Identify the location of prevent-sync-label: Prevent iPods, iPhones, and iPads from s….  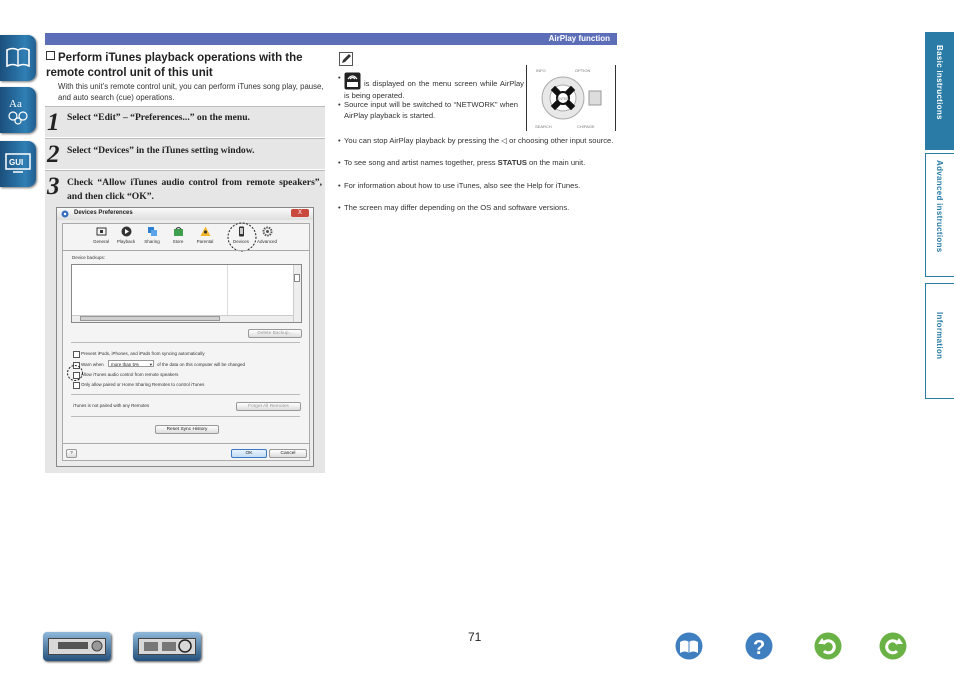
(143, 353).